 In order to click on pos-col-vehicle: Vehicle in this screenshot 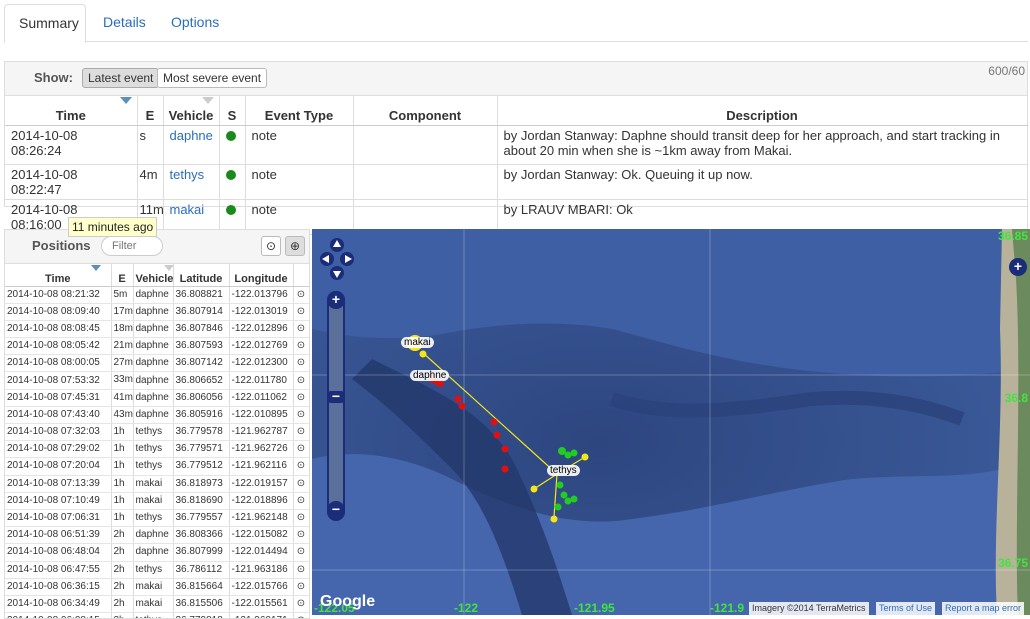, I will do `click(153, 275)`.